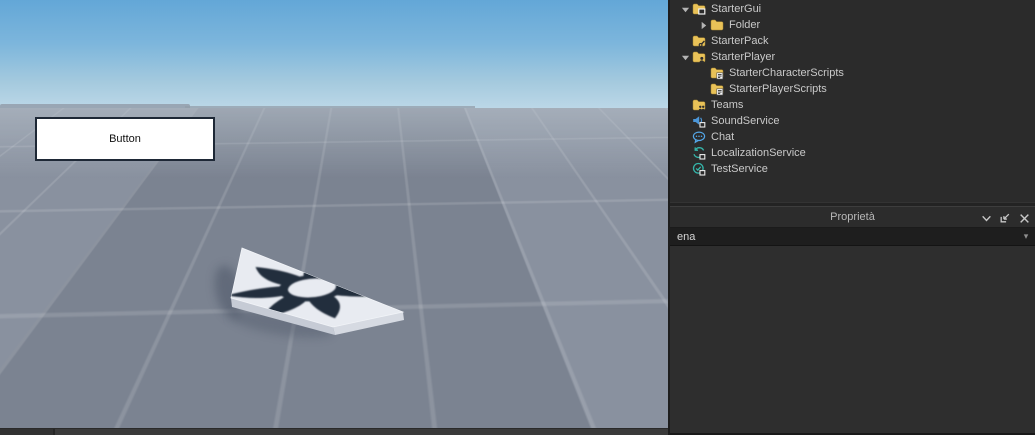  What do you see at coordinates (852, 9) in the screenshot?
I see `explorer-item-startergui: StarterGui` at bounding box center [852, 9].